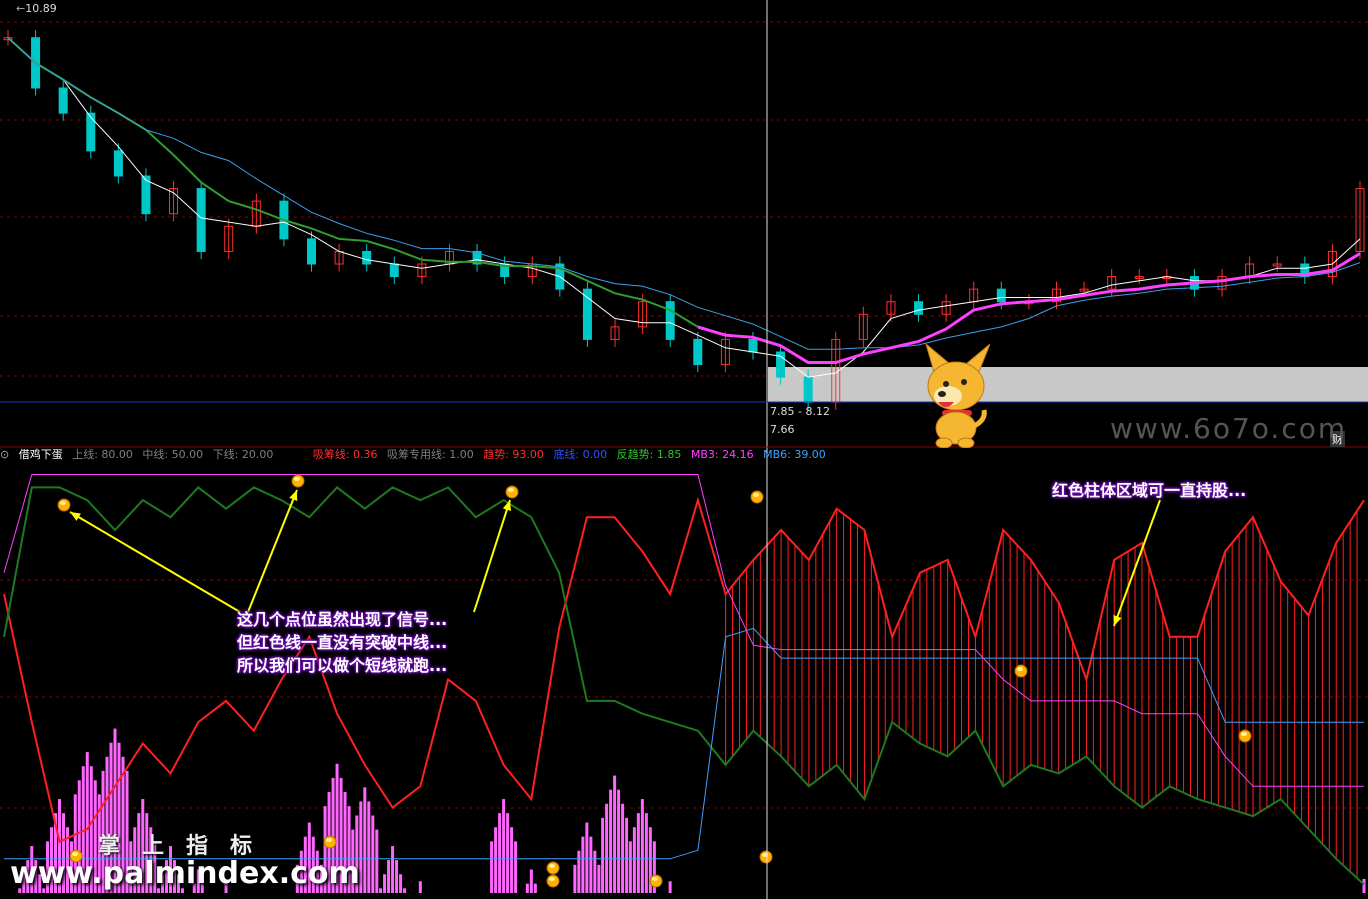  I want to click on param-1: 中线: 50.00, so click(173, 454).